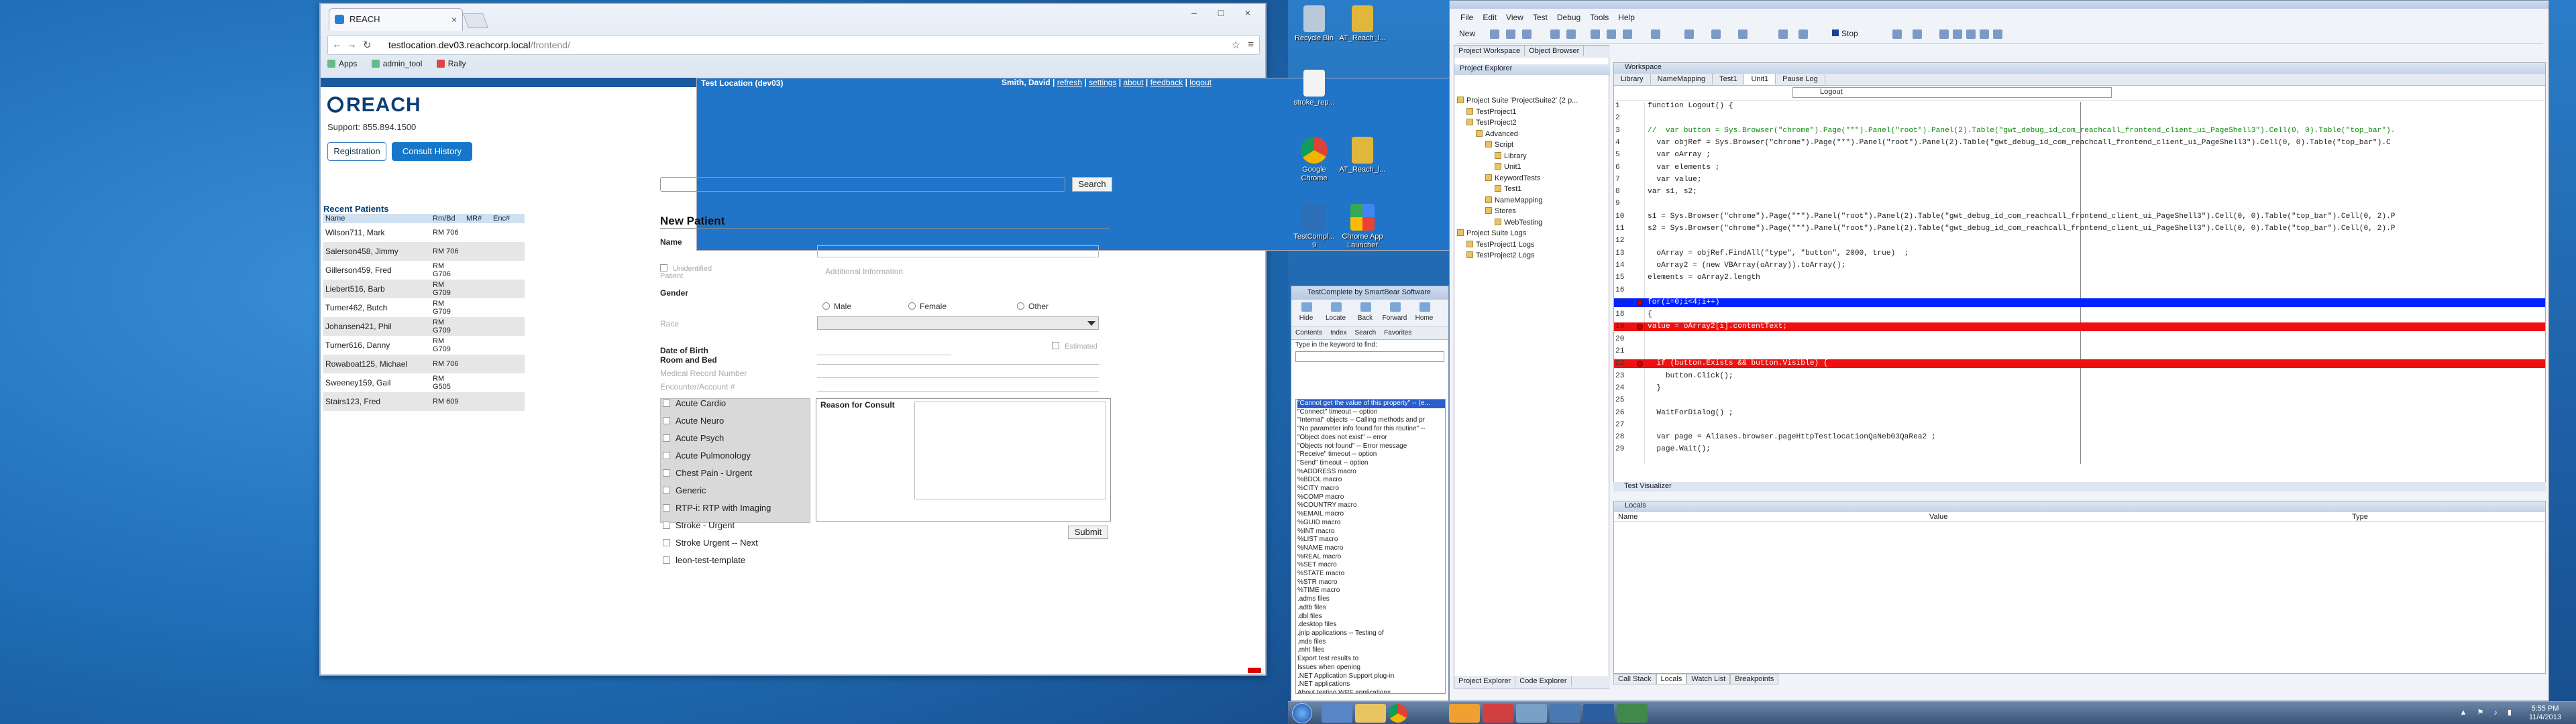 The height and width of the screenshot is (724, 2576). Describe the element at coordinates (1371, 489) in the screenshot. I see `list-item: %CITY macro` at that location.